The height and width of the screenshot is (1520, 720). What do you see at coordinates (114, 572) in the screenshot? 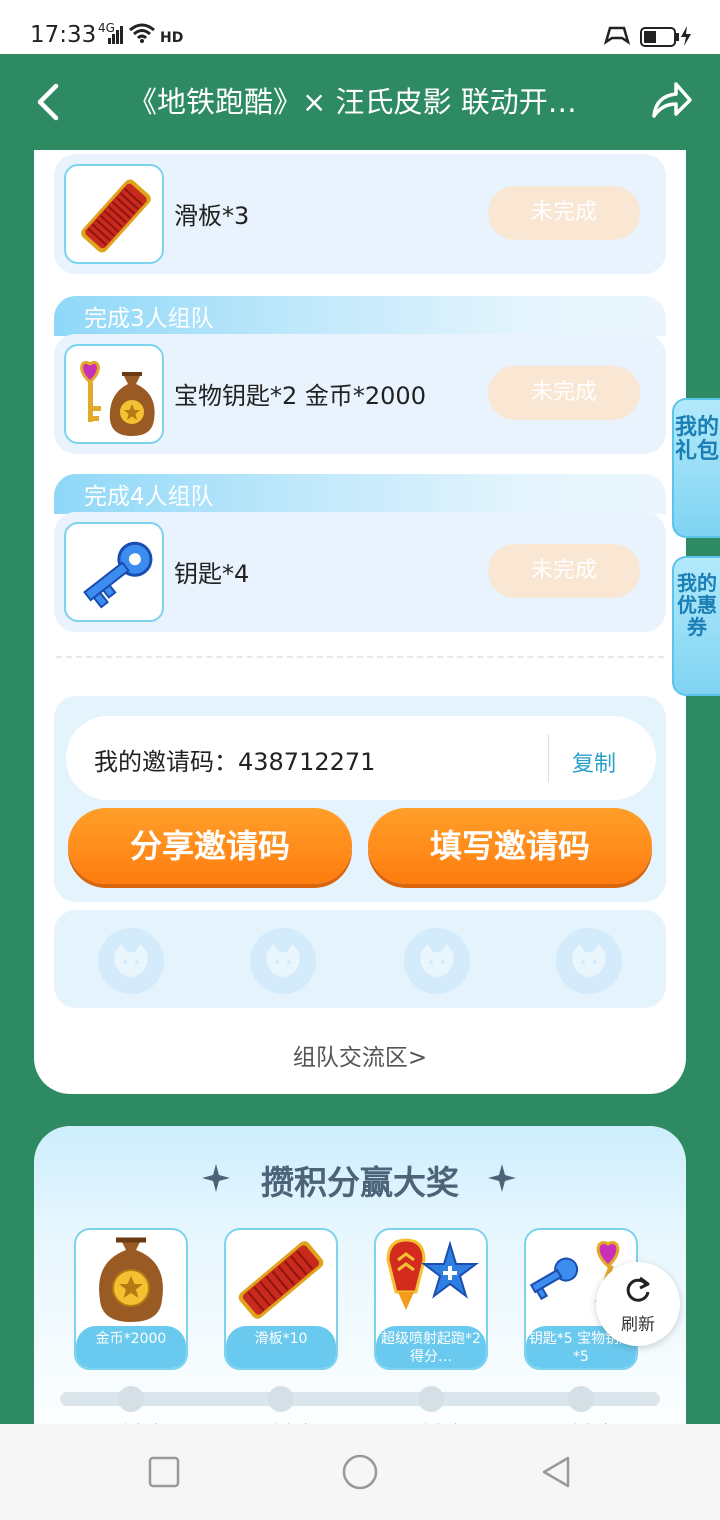
I see `blue-key-icon` at bounding box center [114, 572].